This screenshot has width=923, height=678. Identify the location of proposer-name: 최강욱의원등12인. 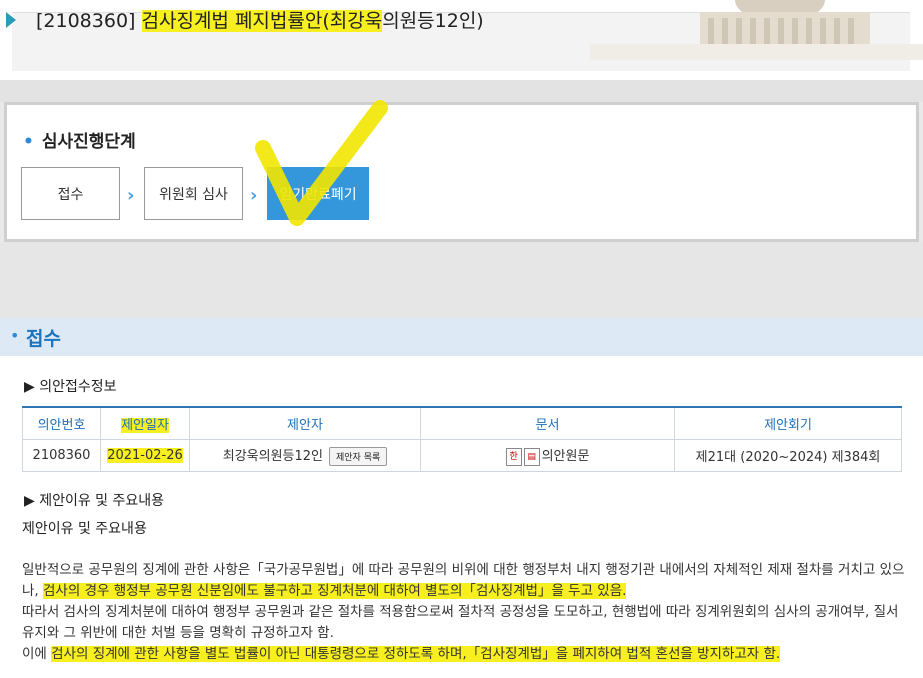
(272, 456).